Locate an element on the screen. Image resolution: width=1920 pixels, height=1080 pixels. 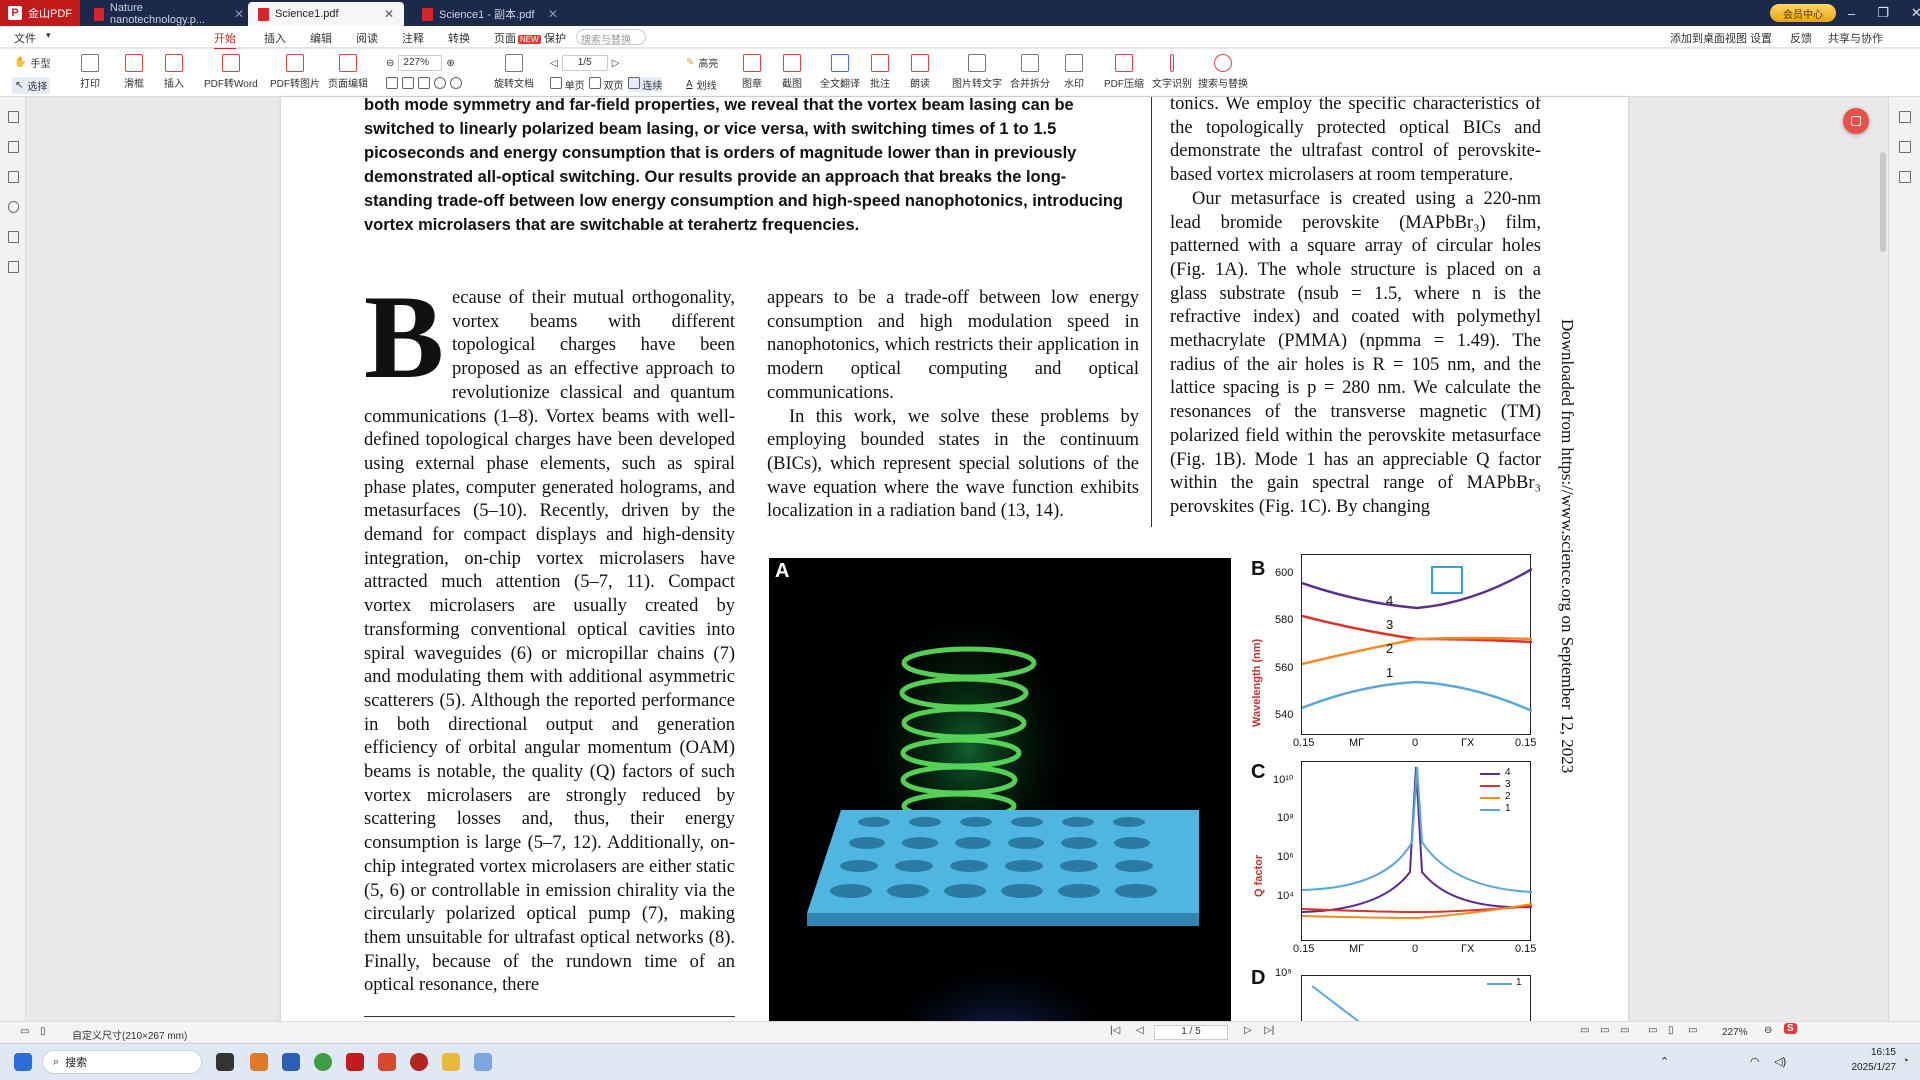
menu-home: 开始 is located at coordinates (225, 40).